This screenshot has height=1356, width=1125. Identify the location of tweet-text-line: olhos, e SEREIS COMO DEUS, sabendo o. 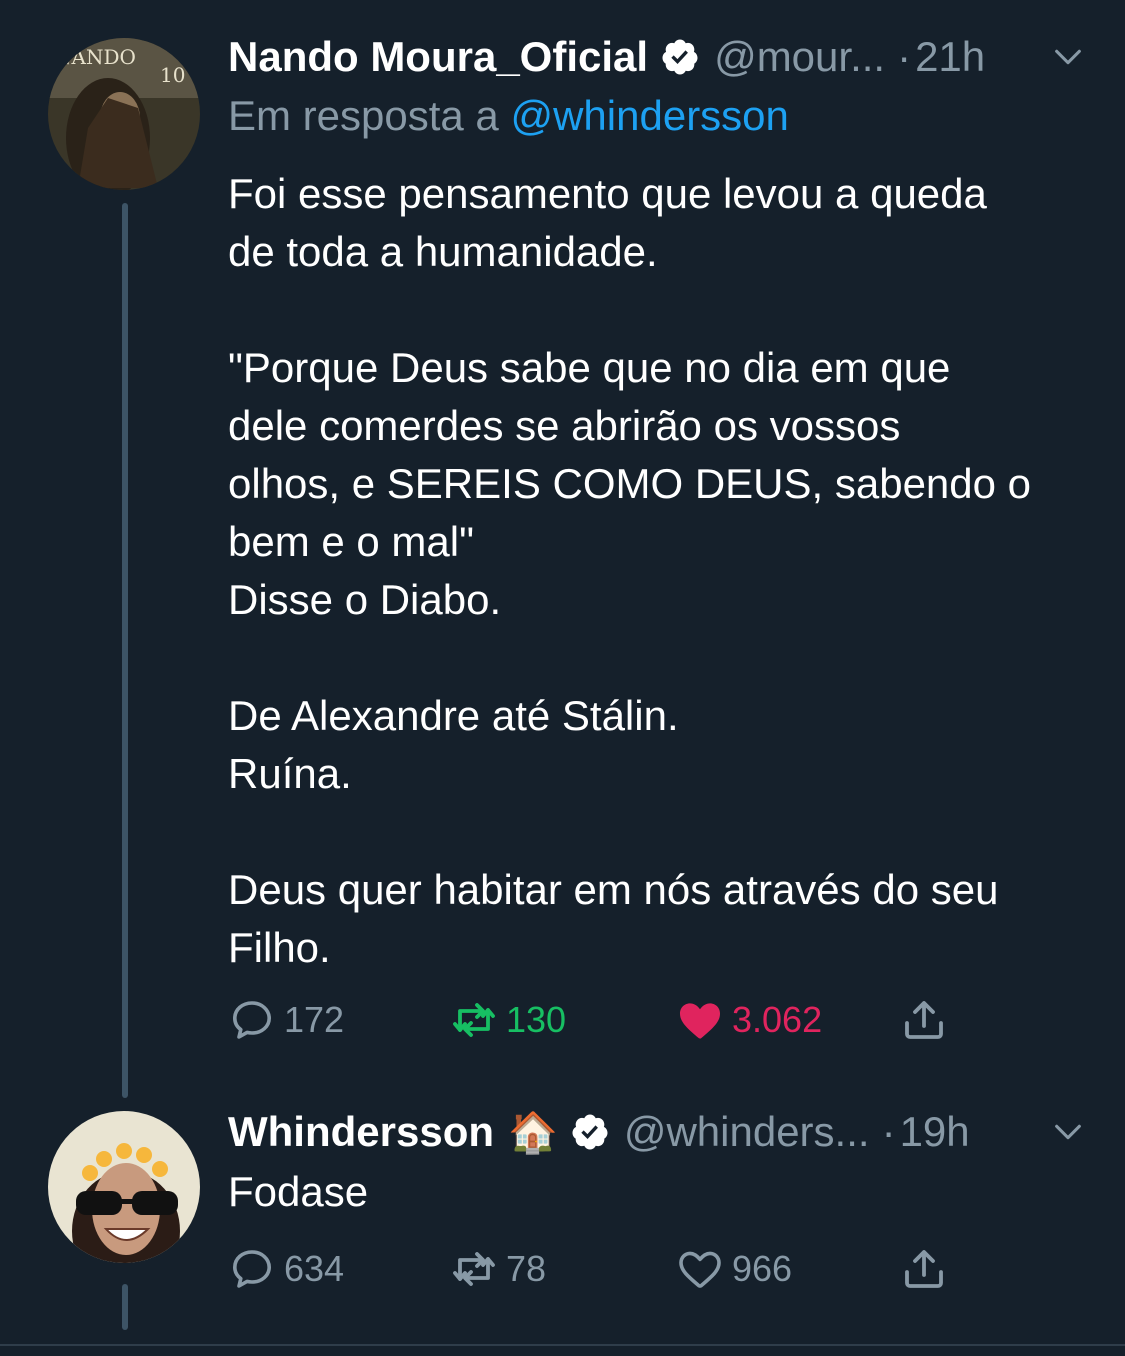
(630, 483).